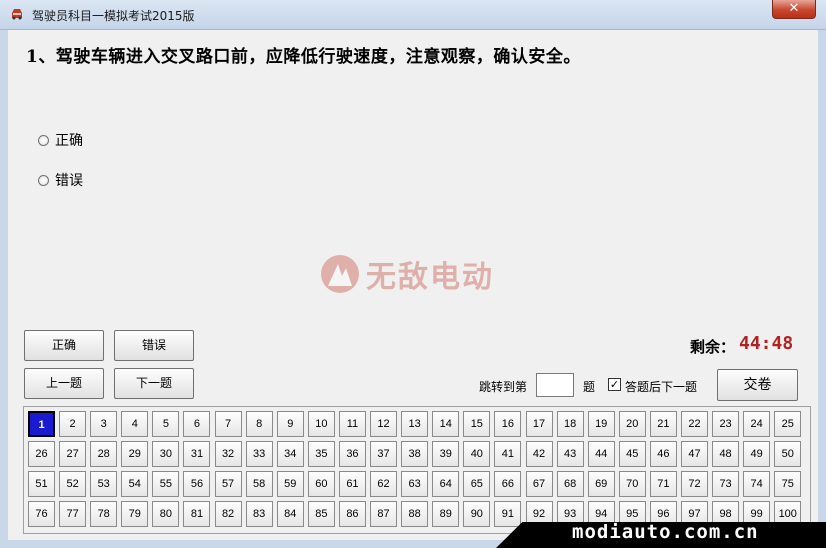 Image resolution: width=826 pixels, height=548 pixels. What do you see at coordinates (788, 424) in the screenshot?
I see `question-number-button: 25` at bounding box center [788, 424].